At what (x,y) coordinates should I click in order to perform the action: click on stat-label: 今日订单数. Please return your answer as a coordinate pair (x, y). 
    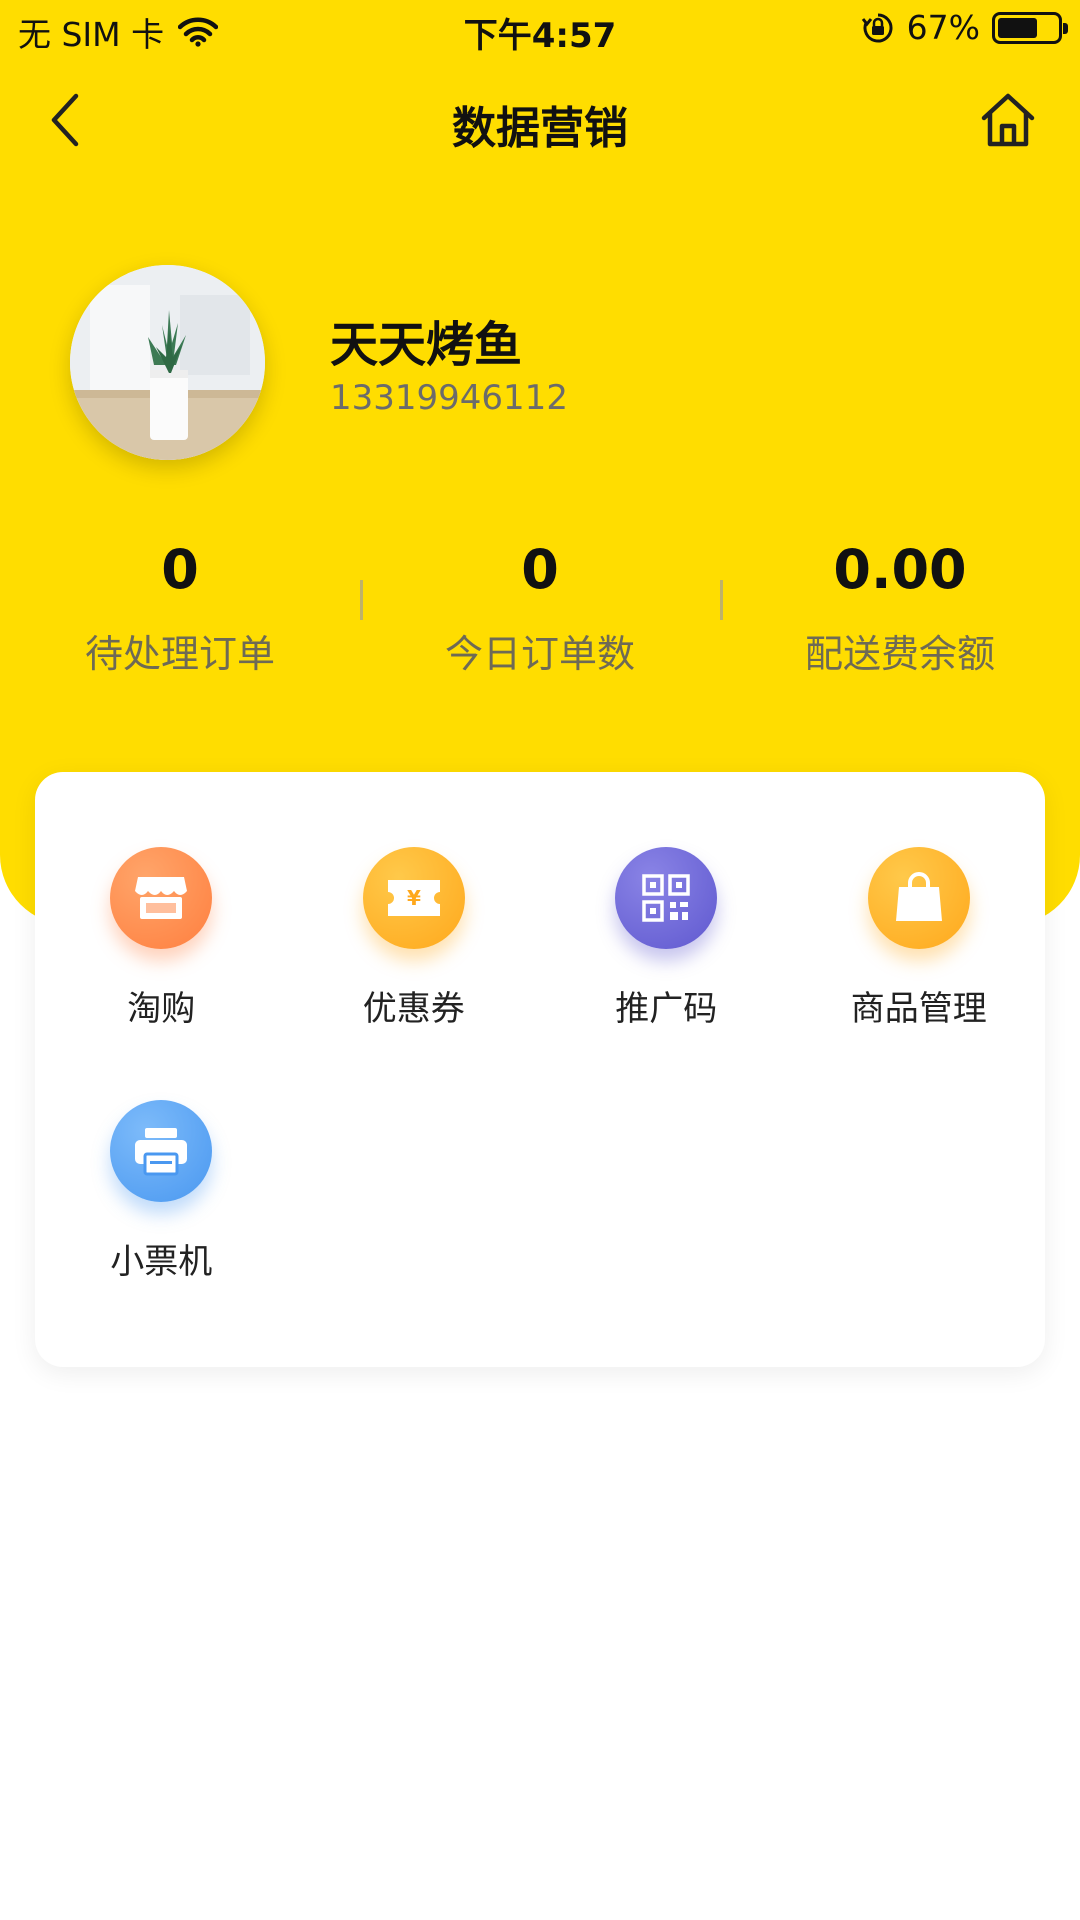
    Looking at the image, I should click on (539, 654).